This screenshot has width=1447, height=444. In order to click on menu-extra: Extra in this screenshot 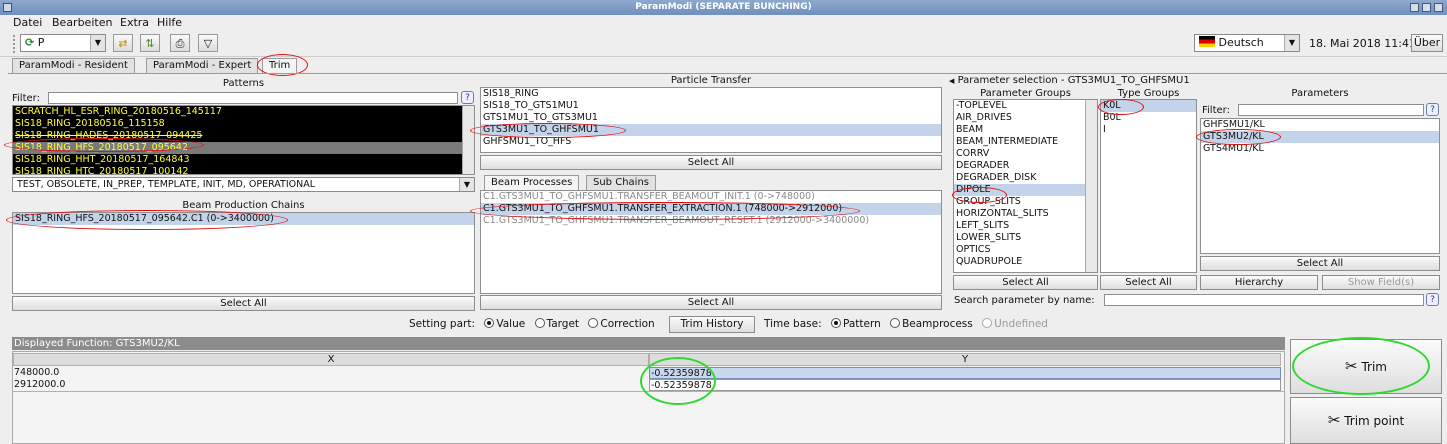, I will do `click(134, 22)`.